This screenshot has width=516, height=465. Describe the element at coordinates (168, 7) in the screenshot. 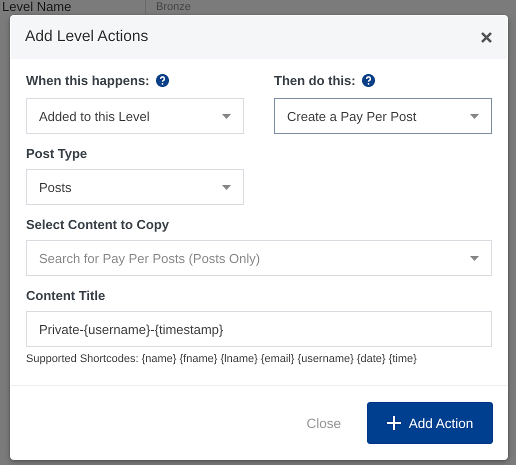

I see `field-value: Bronze` at that location.